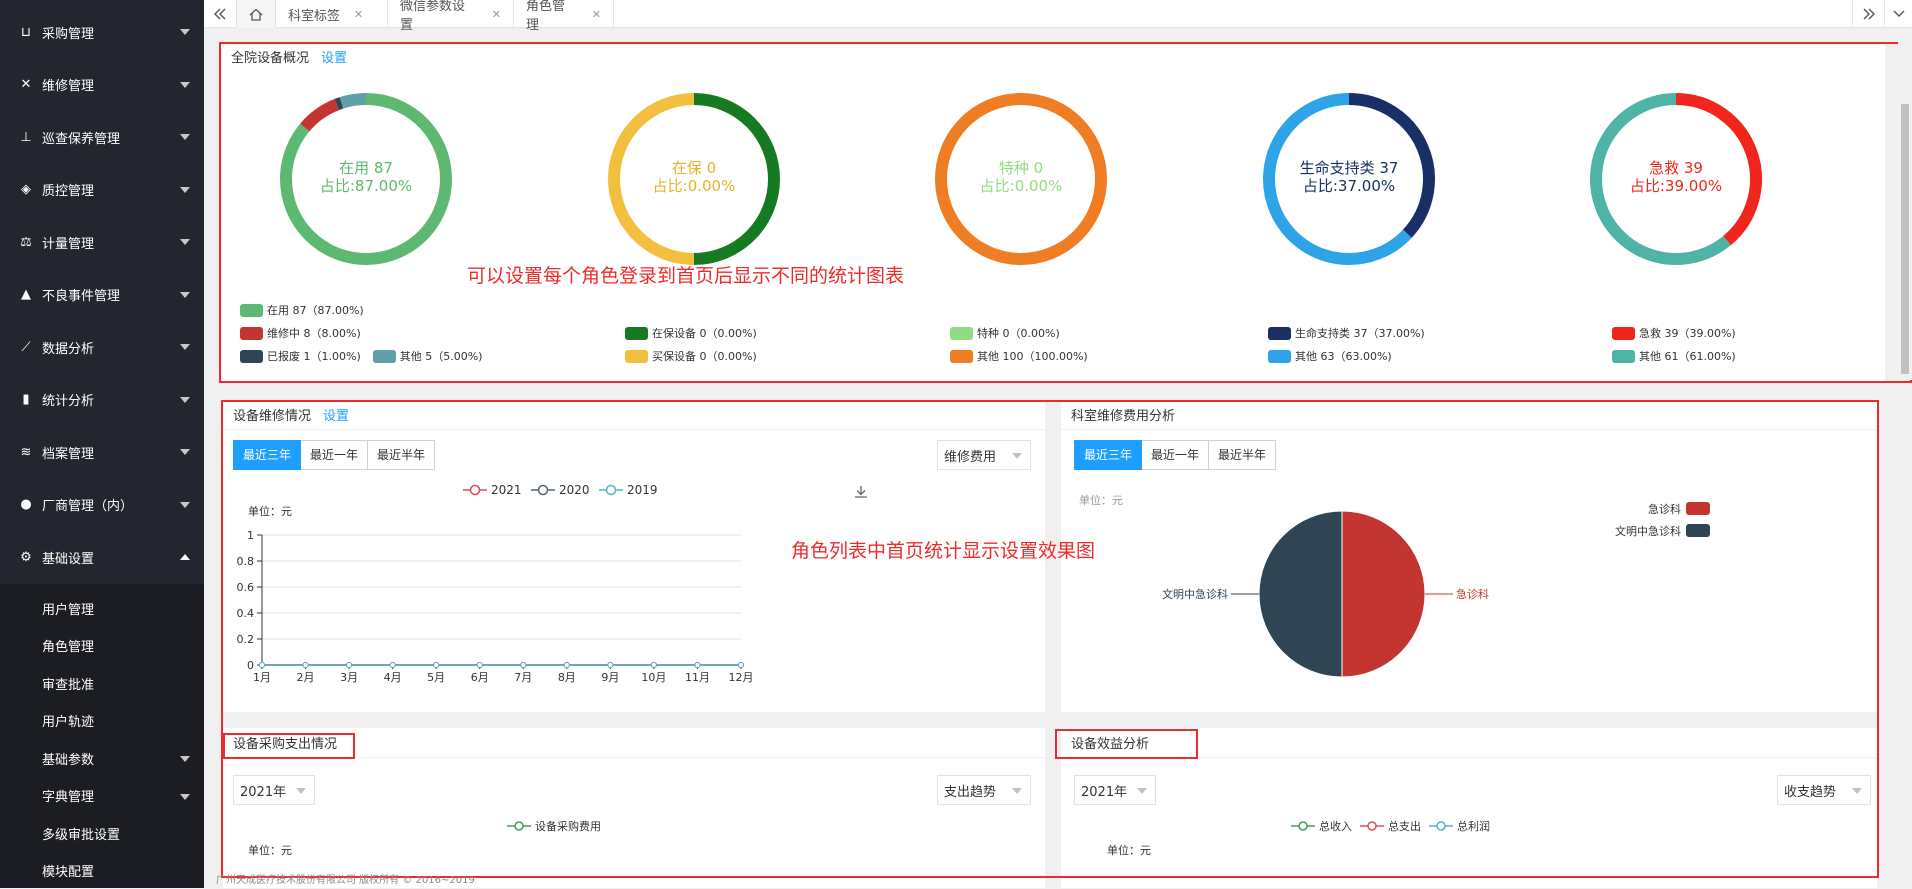  Describe the element at coordinates (26, 399) in the screenshot. I see `bar-chart-icon: ▮` at that location.